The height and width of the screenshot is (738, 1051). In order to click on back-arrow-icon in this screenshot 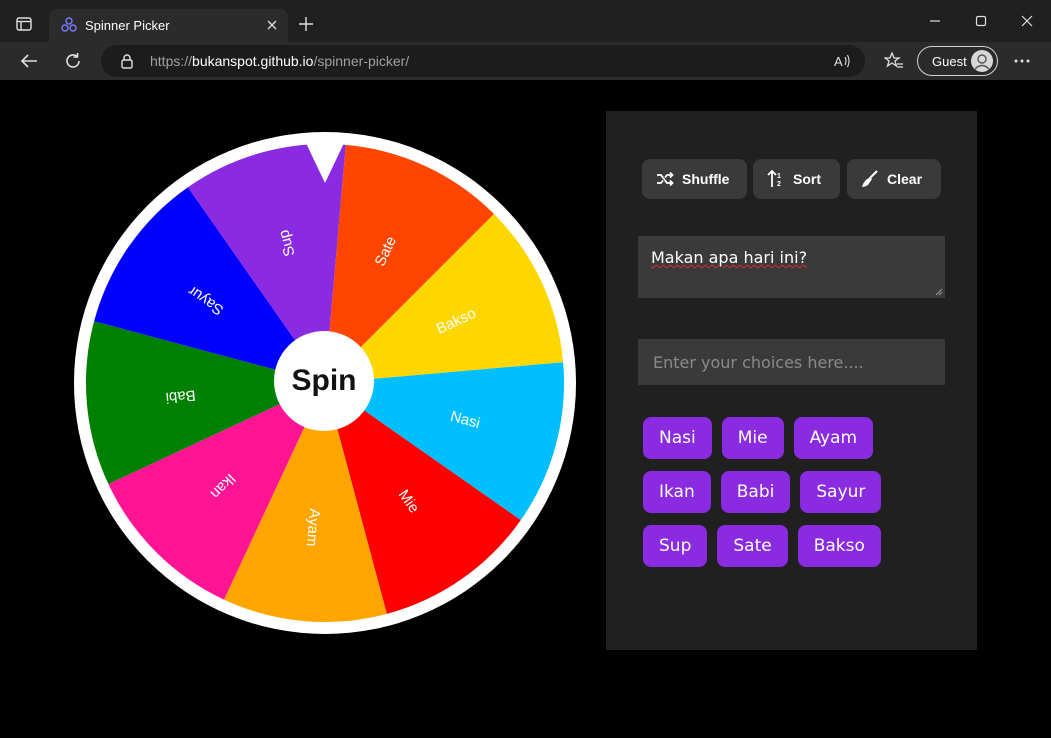, I will do `click(29, 61)`.